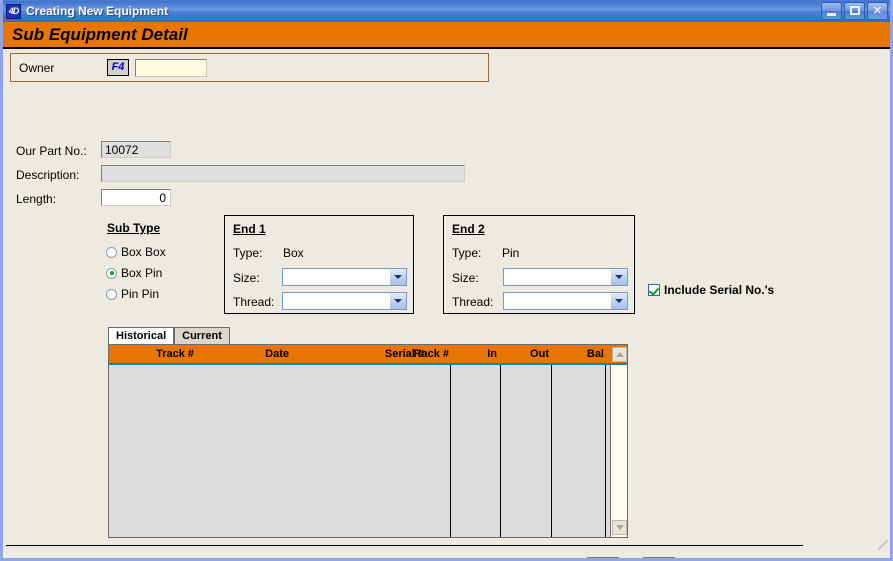  I want to click on description-input, so click(283, 173).